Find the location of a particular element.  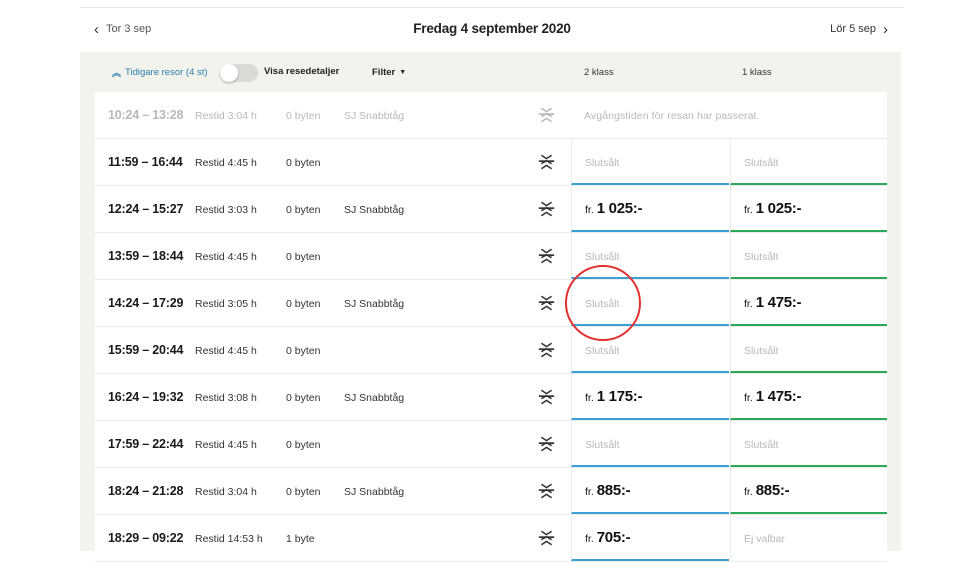

price-value: fr. 705:- is located at coordinates (608, 537).